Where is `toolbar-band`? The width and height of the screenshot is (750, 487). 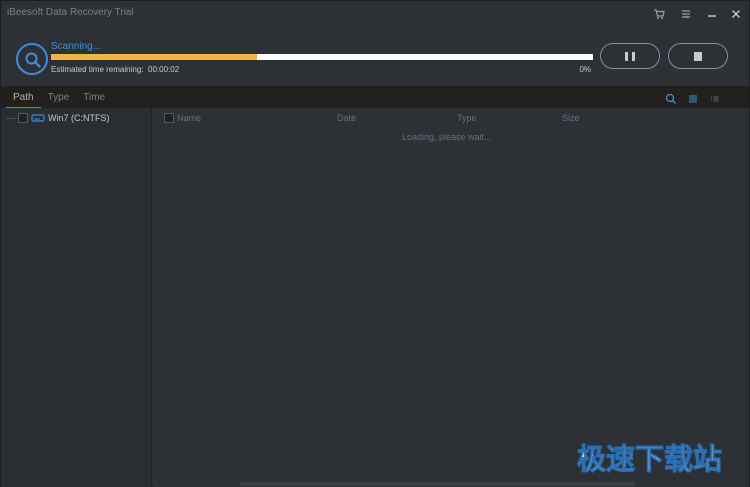
toolbar-band is located at coordinates (375, 97).